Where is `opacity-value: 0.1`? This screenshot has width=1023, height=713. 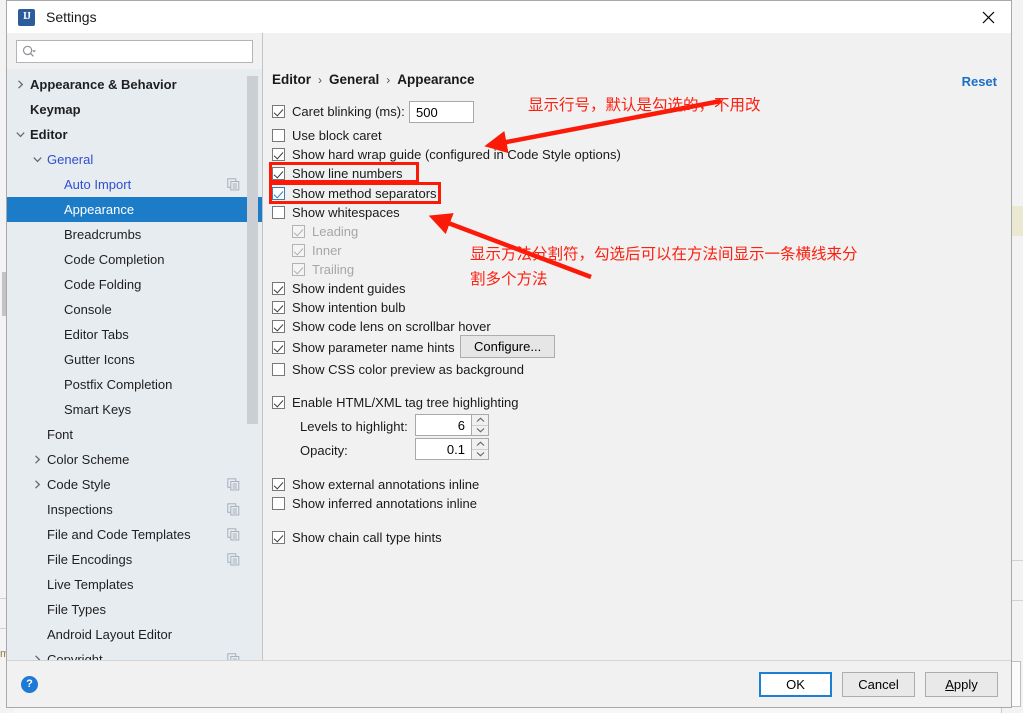
opacity-value: 0.1 is located at coordinates (443, 449).